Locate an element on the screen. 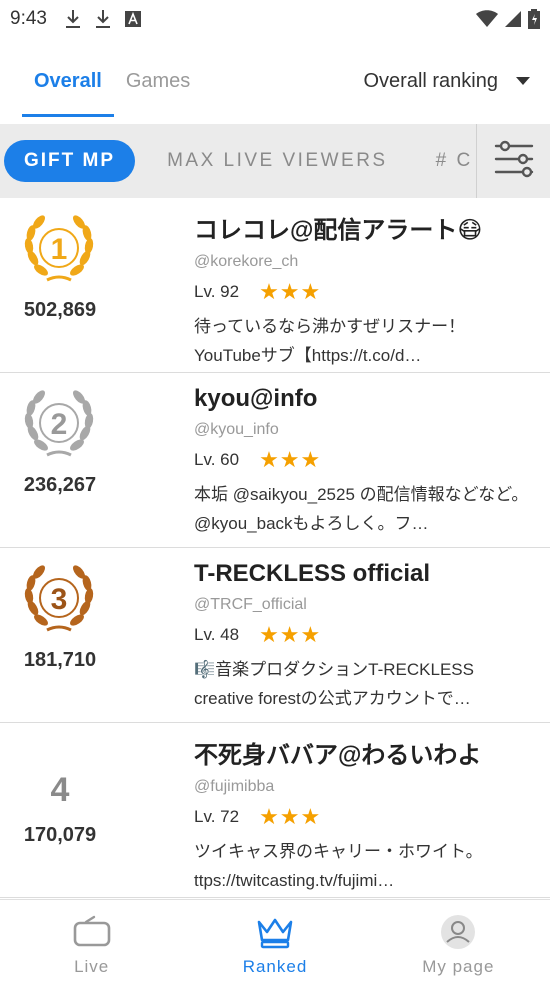  score: 170,079 is located at coordinates (60, 835).